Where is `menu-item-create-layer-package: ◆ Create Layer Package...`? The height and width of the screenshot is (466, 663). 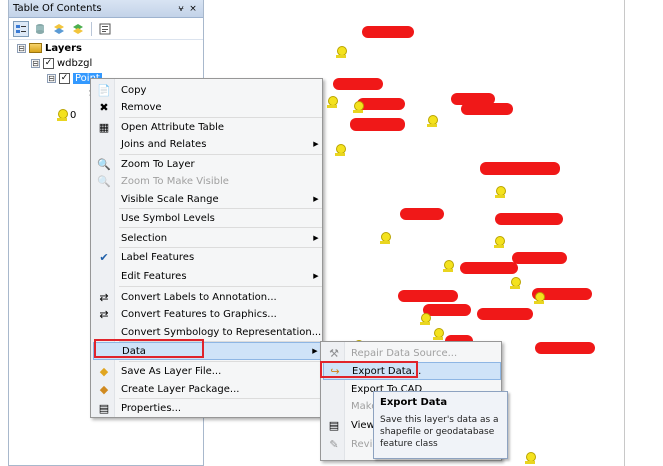
menu-item-create-layer-package: ◆ Create Layer Package... is located at coordinates (207, 389).